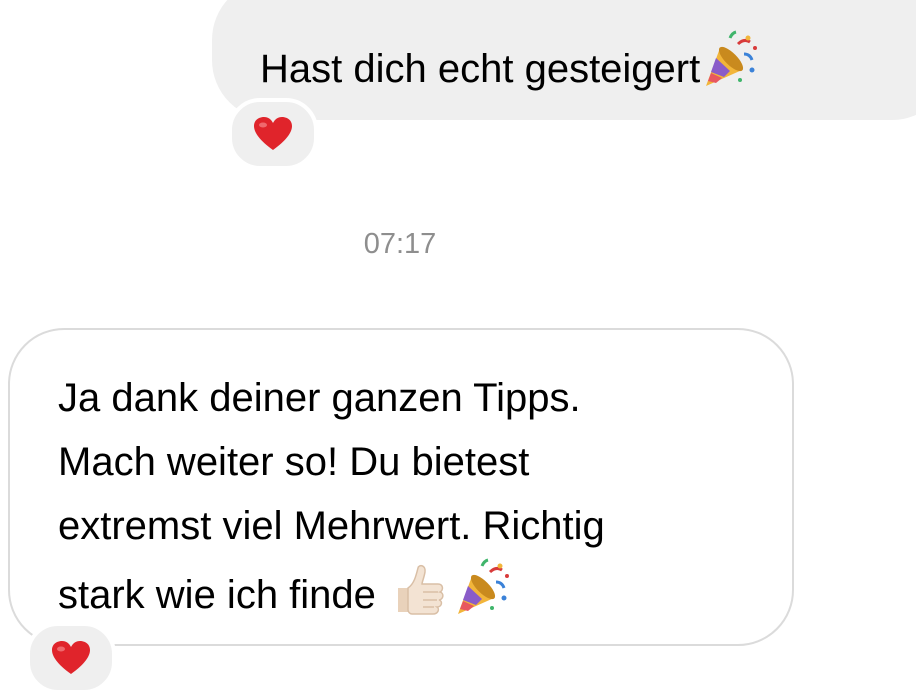  I want to click on outgoing-message-bubble: Hast dich echt gesteigert, so click(564, 60).